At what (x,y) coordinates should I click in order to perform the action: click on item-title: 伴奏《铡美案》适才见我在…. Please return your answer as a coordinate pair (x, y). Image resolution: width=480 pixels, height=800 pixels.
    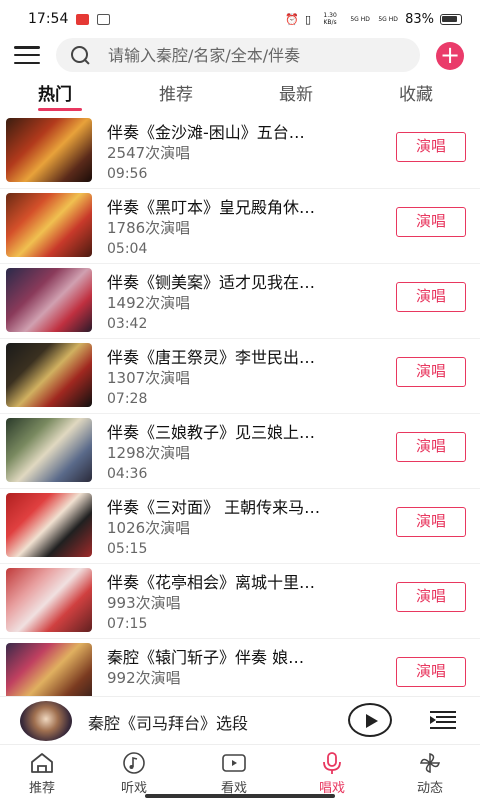
    Looking at the image, I should click on (211, 282).